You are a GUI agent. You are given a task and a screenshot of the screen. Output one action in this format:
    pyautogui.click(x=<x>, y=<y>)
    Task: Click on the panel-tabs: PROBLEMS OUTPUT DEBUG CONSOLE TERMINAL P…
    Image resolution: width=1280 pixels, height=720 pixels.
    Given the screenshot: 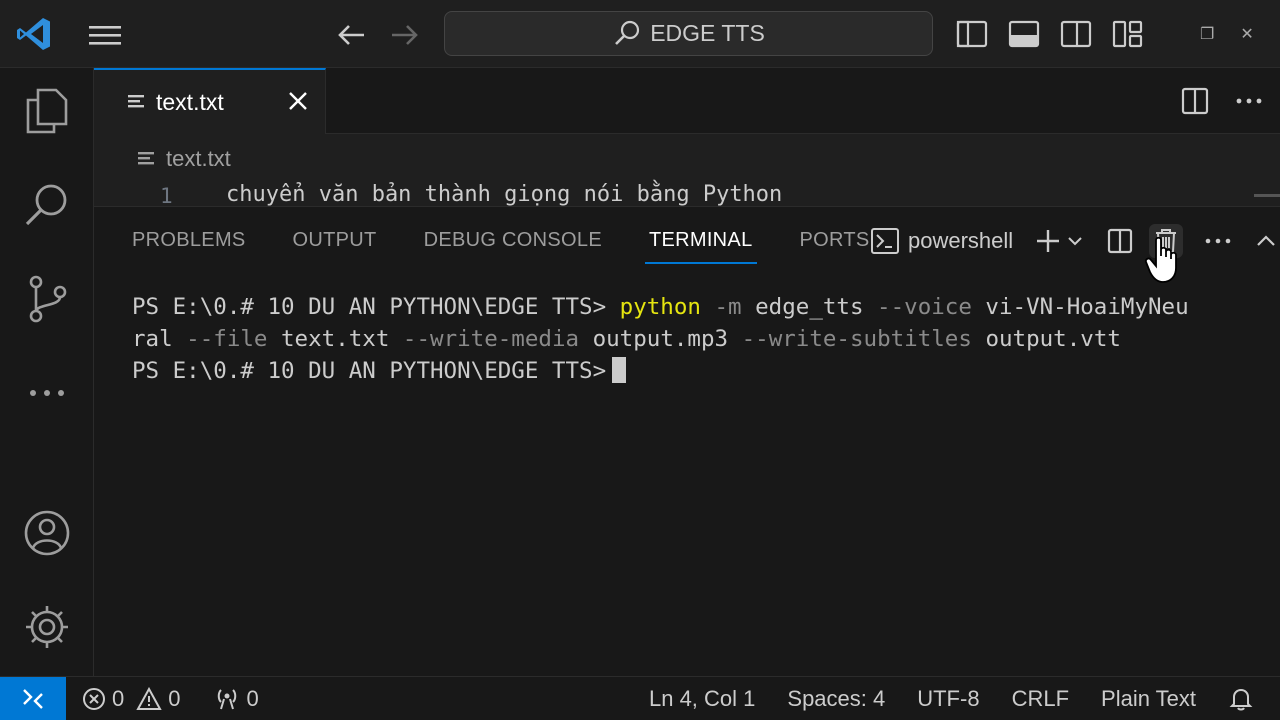 What is the action you would take?
    pyautogui.click(x=501, y=246)
    